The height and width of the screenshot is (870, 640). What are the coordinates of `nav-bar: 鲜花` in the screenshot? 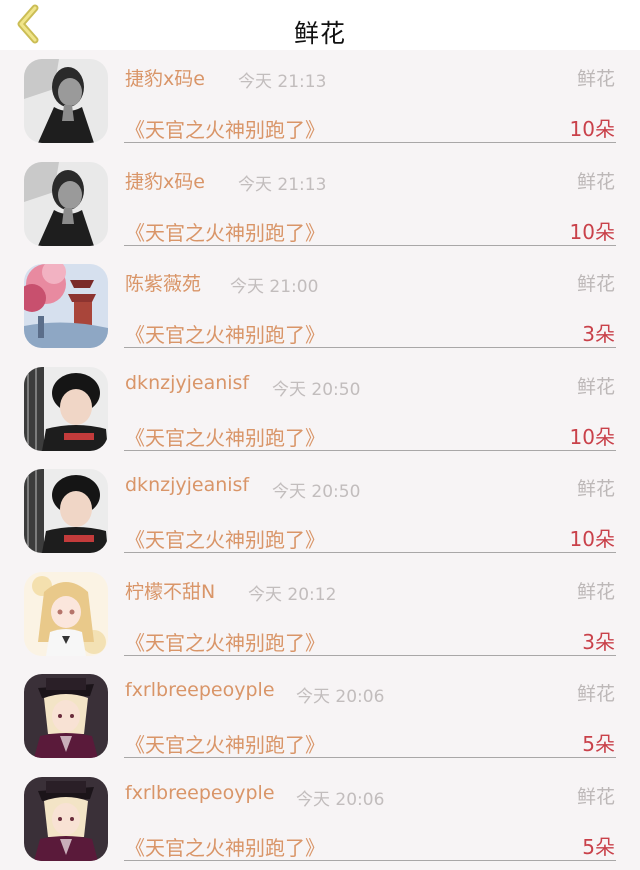 It's located at (320, 25).